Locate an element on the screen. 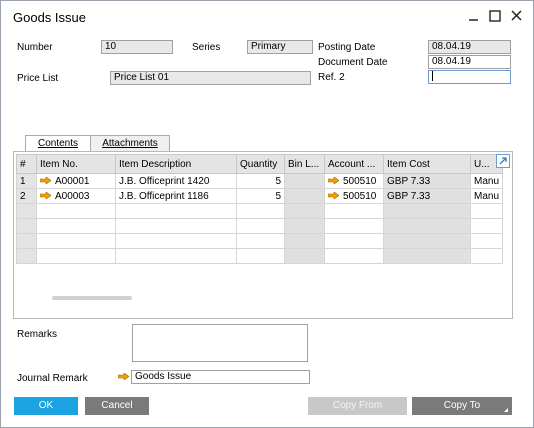 This screenshot has height=428, width=534. ref2-label: Ref. 2 is located at coordinates (331, 77).